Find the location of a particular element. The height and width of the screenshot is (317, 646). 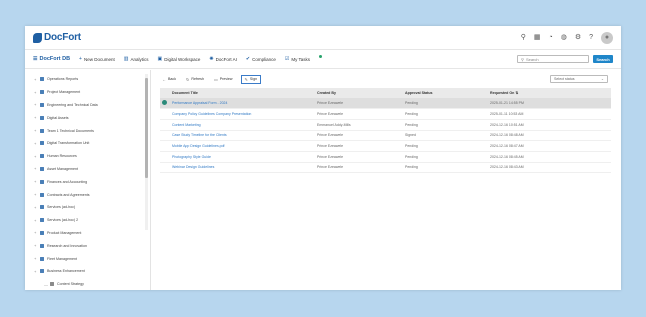

requested-on-cell: 2024-12-16 08:47 AM is located at coordinates (549, 146).